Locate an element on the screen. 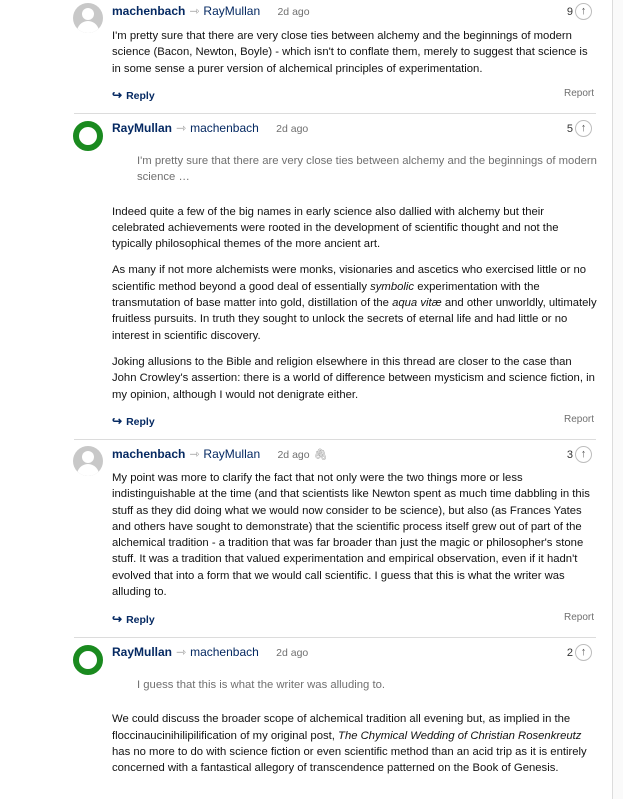  comment-header: machenbach ⇾ RayMullan 2d ago is located at coordinates (211, 11).